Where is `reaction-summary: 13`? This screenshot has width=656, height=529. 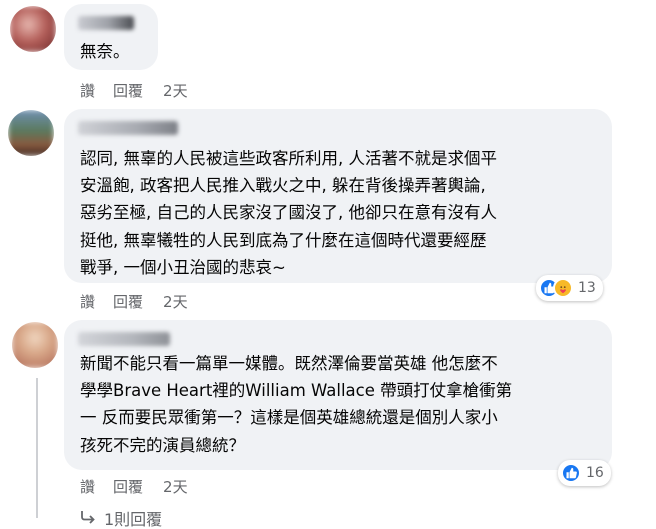
reaction-summary: 13 is located at coordinates (569, 288).